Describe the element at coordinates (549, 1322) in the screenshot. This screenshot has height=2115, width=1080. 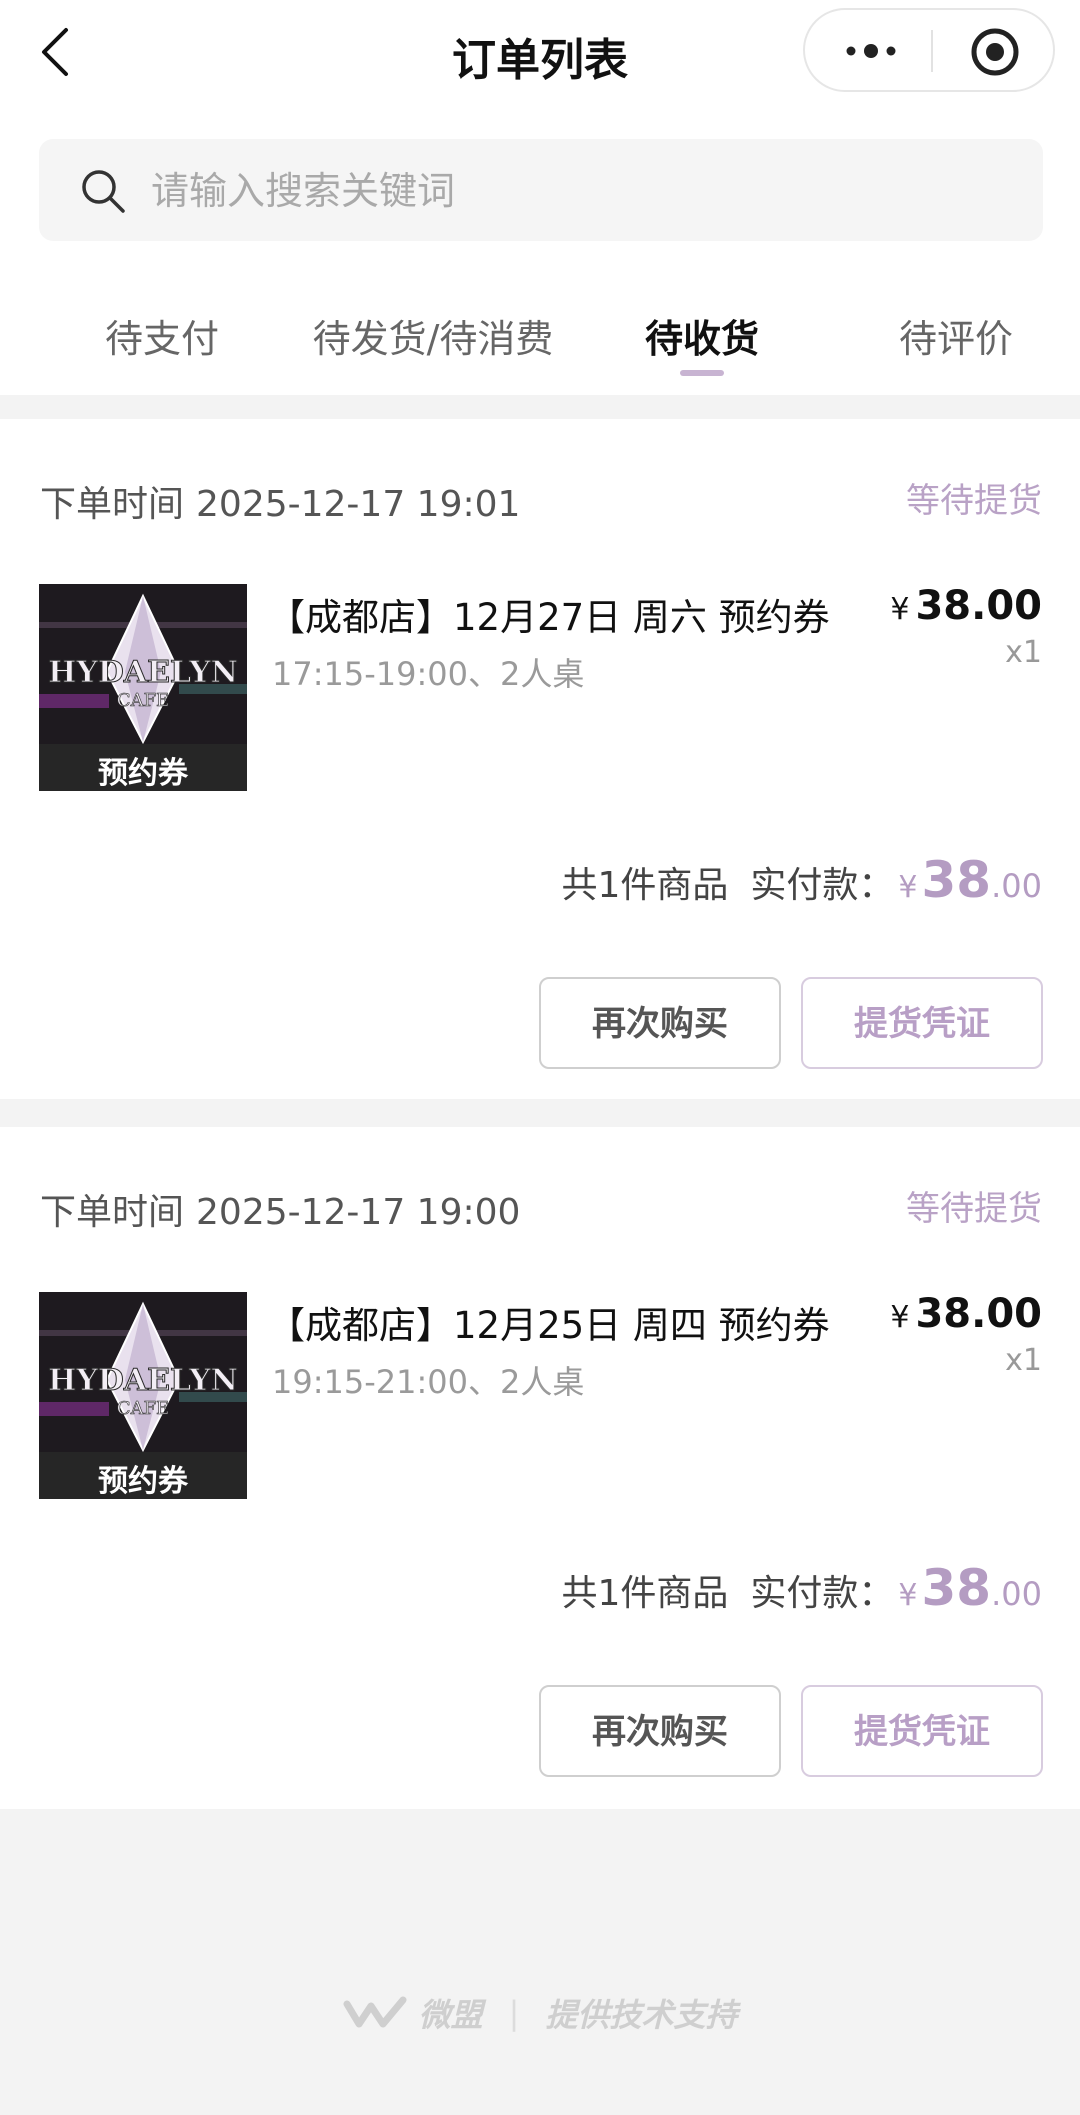
I see `product-name: 【成都店】12月25日 周四 预约券` at that location.